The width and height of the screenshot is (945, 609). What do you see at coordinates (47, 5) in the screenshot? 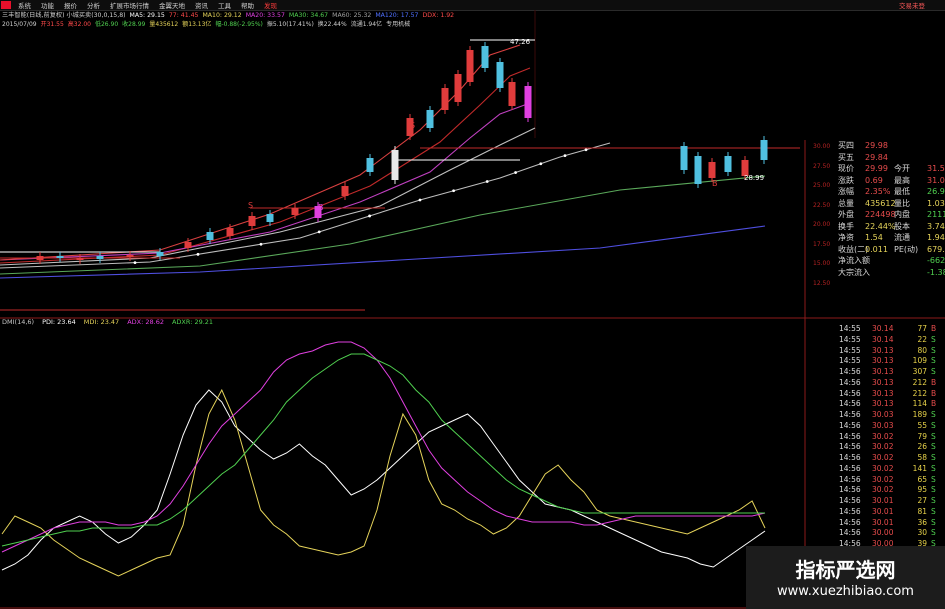
I see `menu-item-function: 功能` at bounding box center [47, 5].